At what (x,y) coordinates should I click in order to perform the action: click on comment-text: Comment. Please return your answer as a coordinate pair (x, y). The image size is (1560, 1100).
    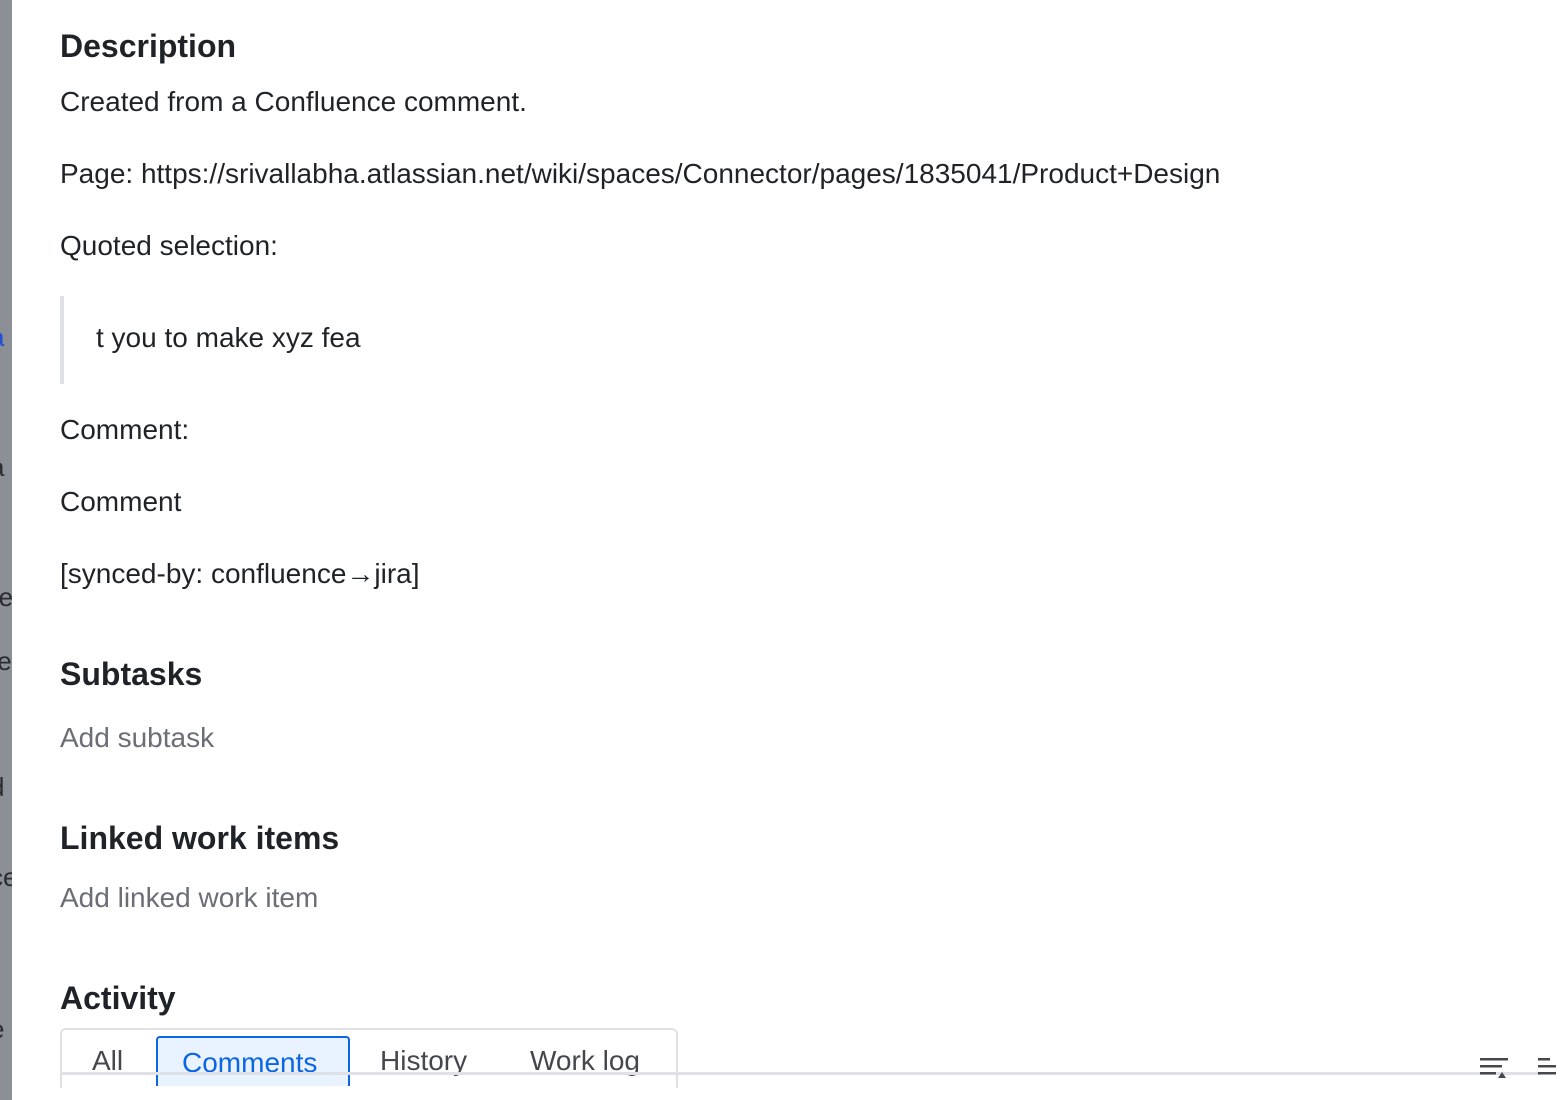
    Looking at the image, I should click on (120, 502).